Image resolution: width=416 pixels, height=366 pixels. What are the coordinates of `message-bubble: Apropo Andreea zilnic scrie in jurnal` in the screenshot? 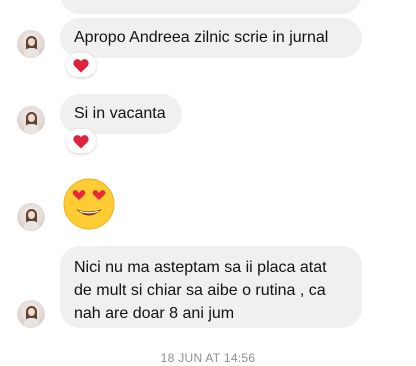 It's located at (211, 38).